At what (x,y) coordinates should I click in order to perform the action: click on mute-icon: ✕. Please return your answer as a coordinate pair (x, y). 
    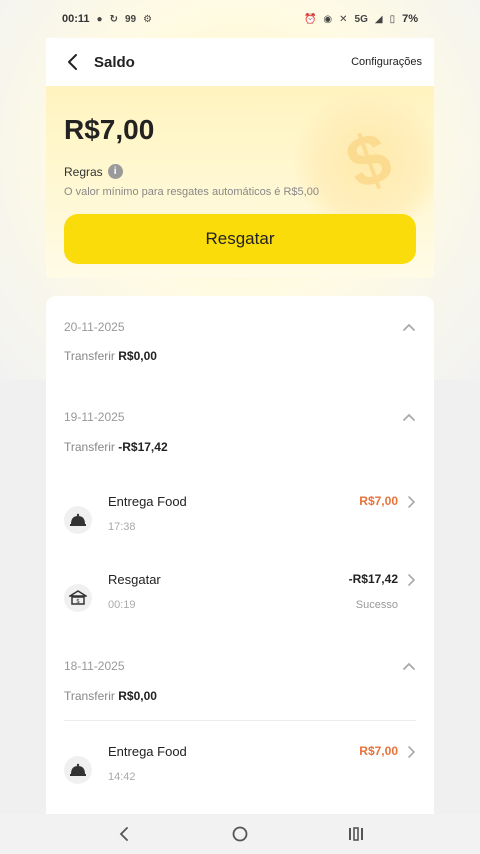
    Looking at the image, I should click on (343, 19).